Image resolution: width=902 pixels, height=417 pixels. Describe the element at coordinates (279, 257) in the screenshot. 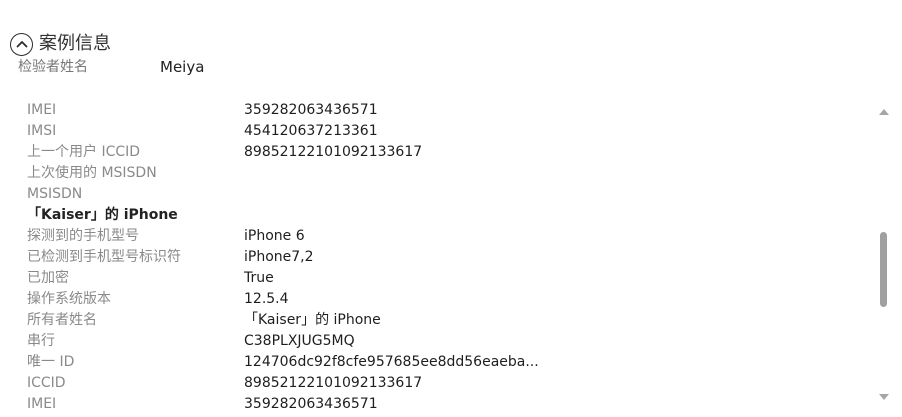

I see `detail-value: iPhone7,2` at that location.